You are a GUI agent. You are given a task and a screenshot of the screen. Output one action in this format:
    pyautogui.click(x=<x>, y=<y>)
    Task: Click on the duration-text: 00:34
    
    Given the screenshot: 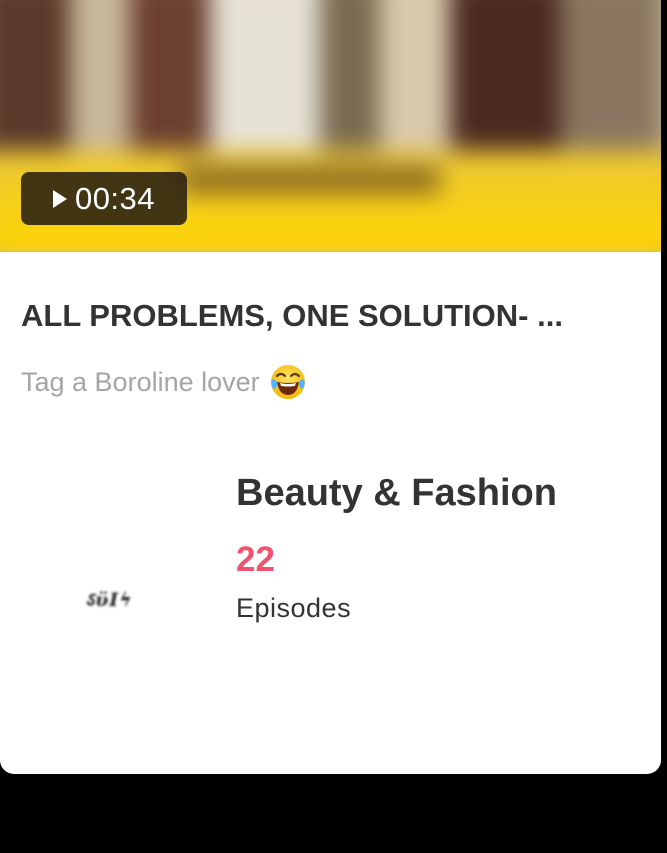 What is the action you would take?
    pyautogui.click(x=115, y=198)
    